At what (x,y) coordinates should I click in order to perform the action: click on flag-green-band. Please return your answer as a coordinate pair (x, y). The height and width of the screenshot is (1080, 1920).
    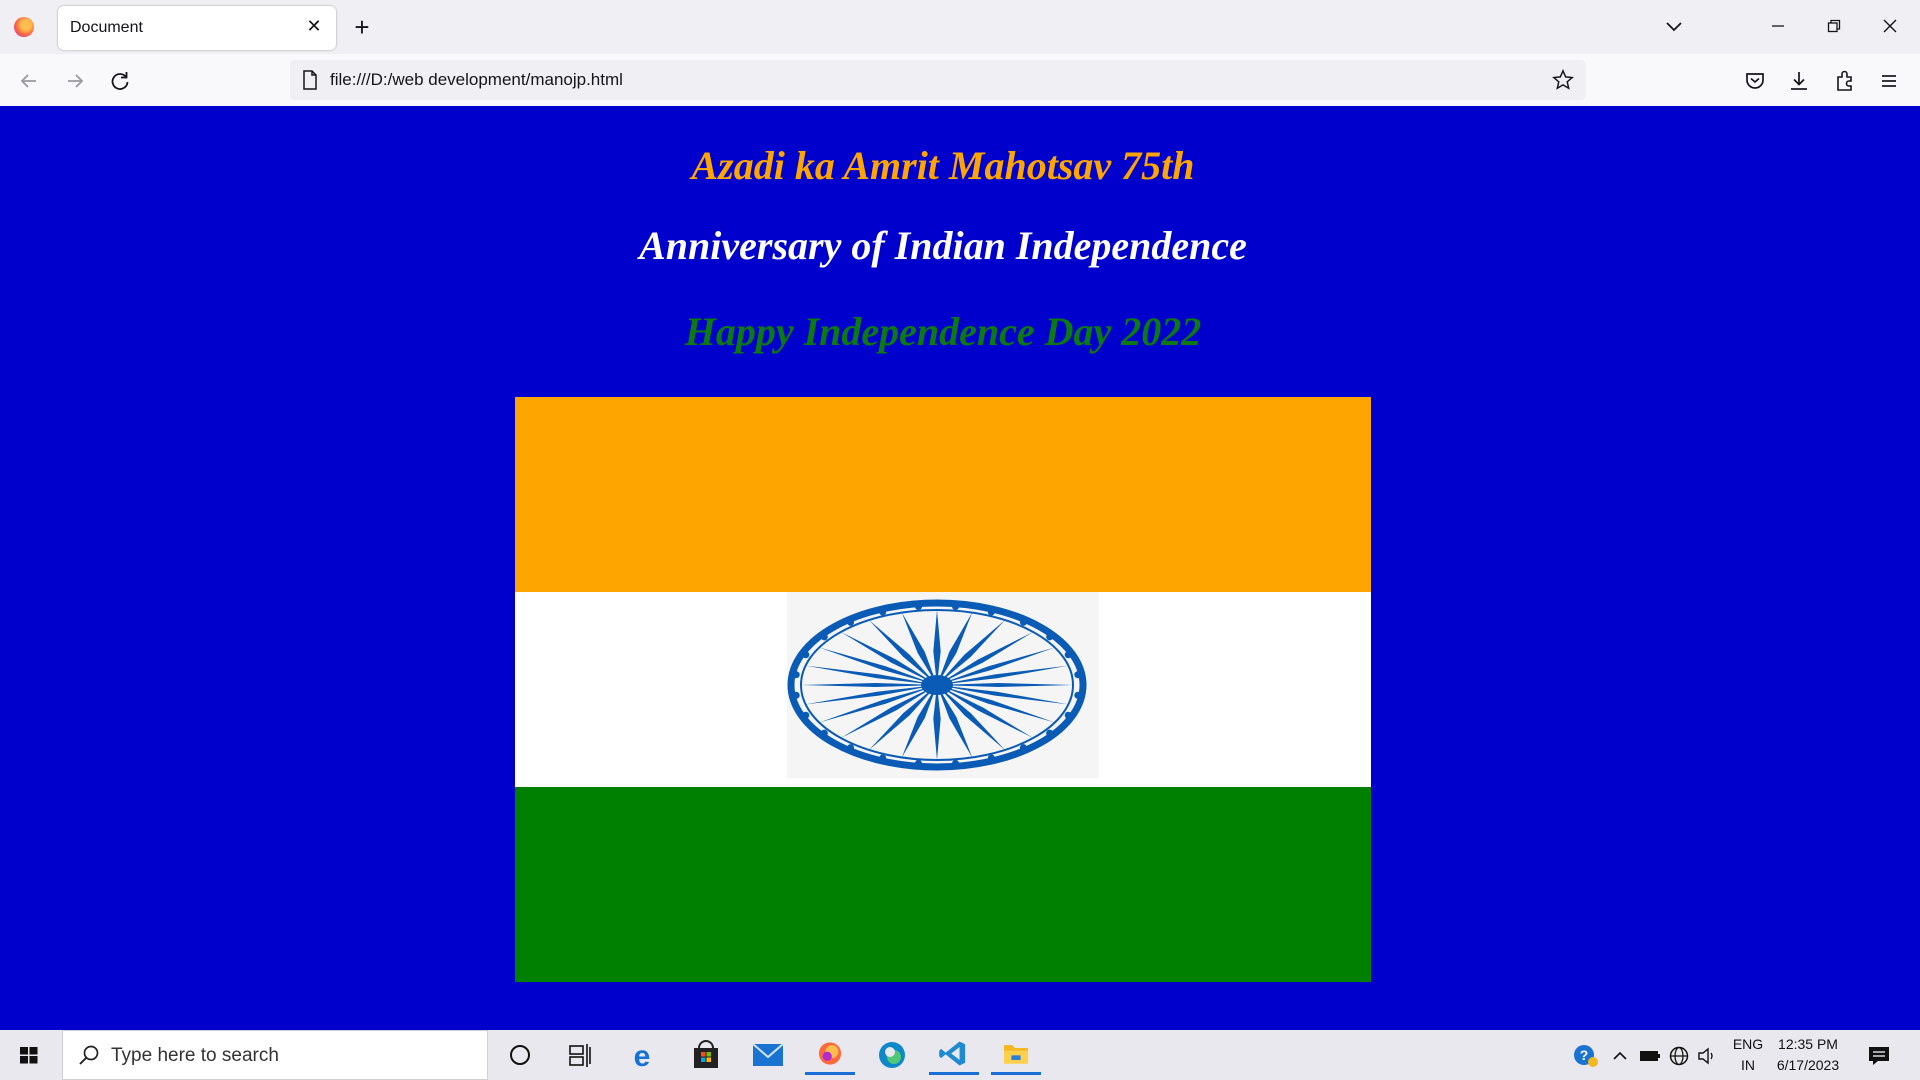
    Looking at the image, I should click on (943, 884).